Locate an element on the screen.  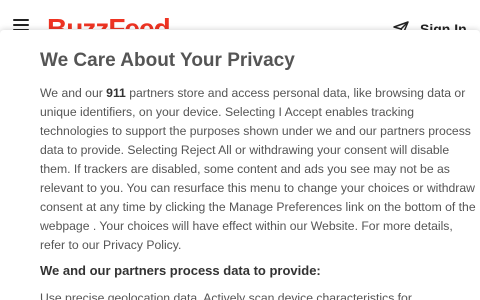
consent-intro: We and our is located at coordinates (73, 93).